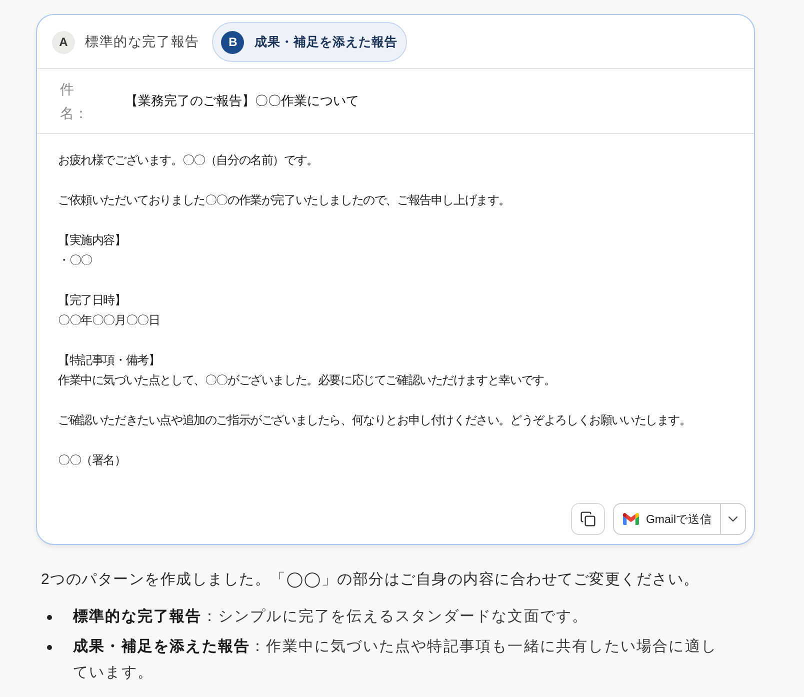 This screenshot has width=804, height=697. What do you see at coordinates (109, 360) in the screenshot?
I see `message-line: 【特記事項・備考】` at bounding box center [109, 360].